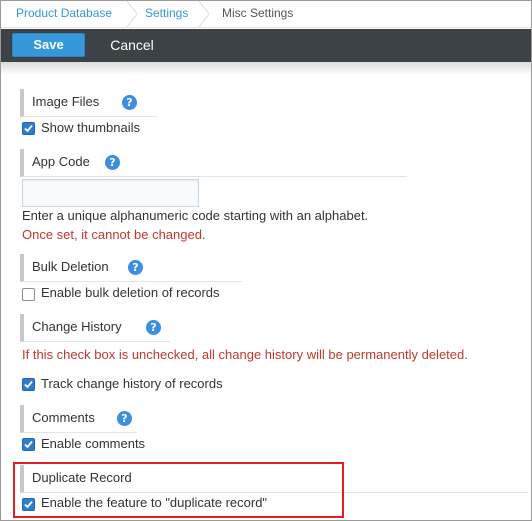  I want to click on show-thumbnails-checkbox, so click(28, 128).